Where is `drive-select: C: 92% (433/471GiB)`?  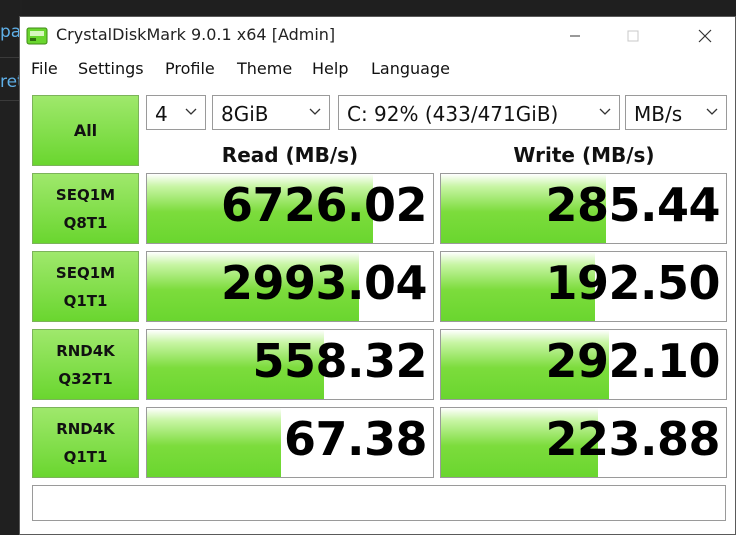 drive-select: C: 92% (433/471GiB) is located at coordinates (479, 112).